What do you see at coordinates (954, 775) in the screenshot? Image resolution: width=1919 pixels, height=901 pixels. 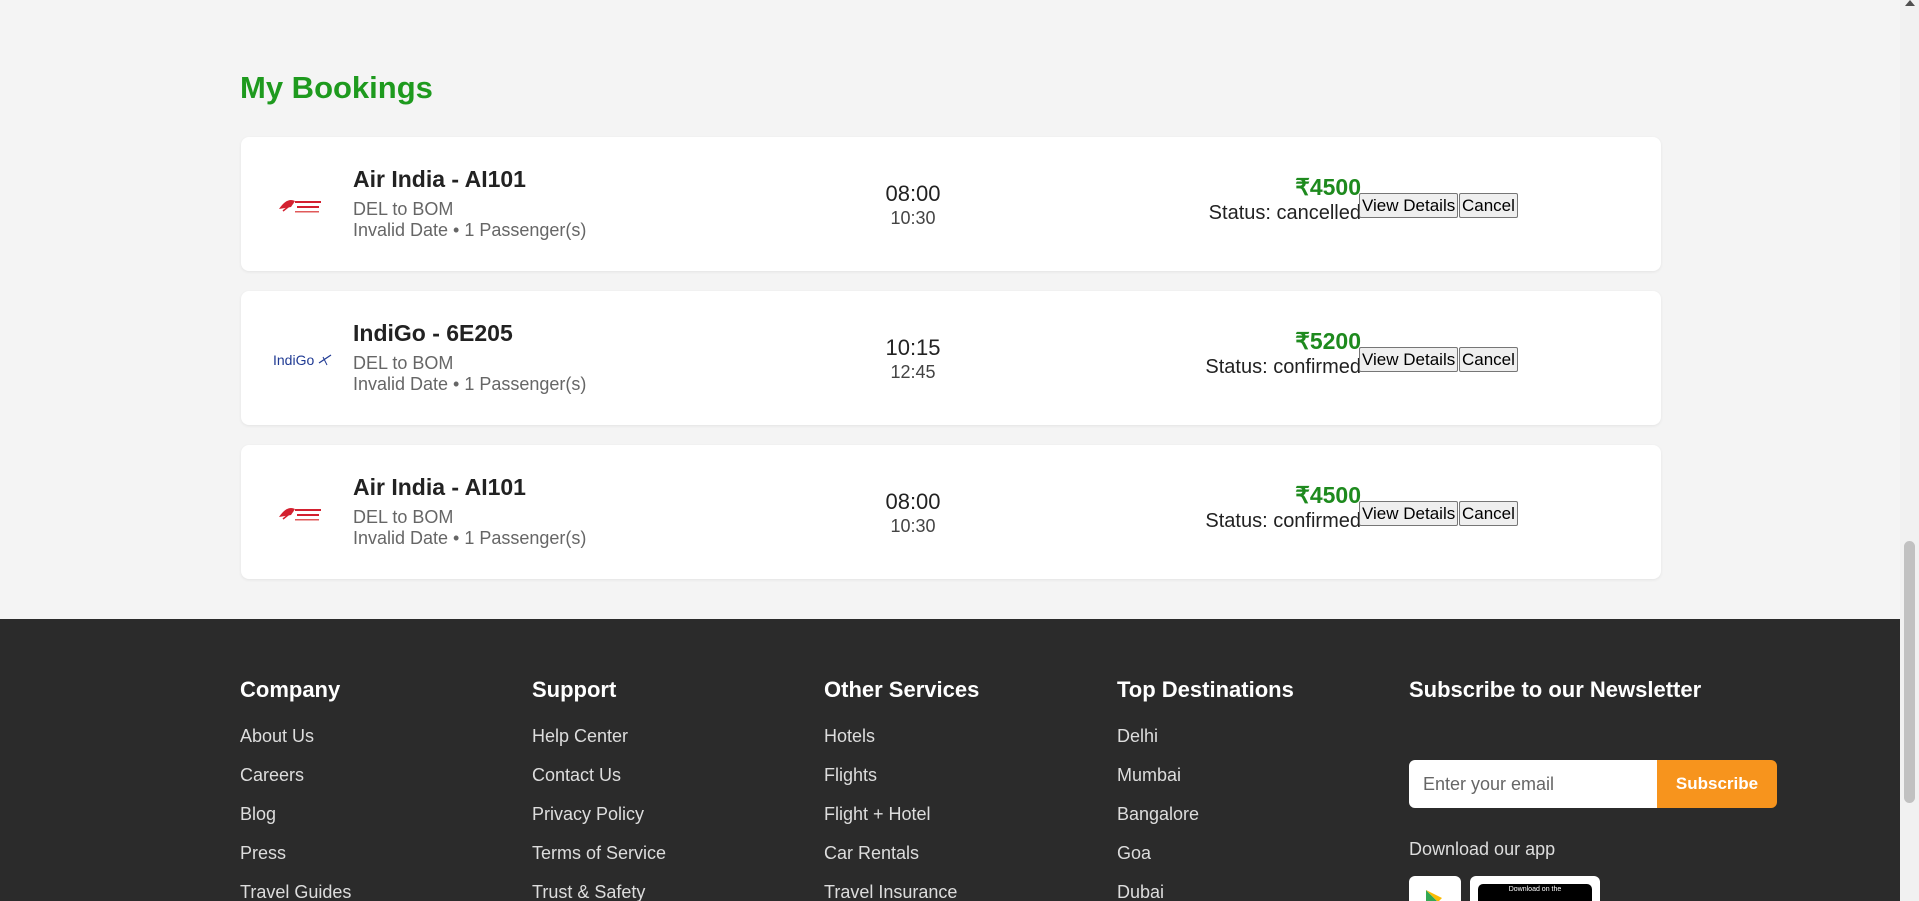 I see `footer-link: Flights` at bounding box center [954, 775].